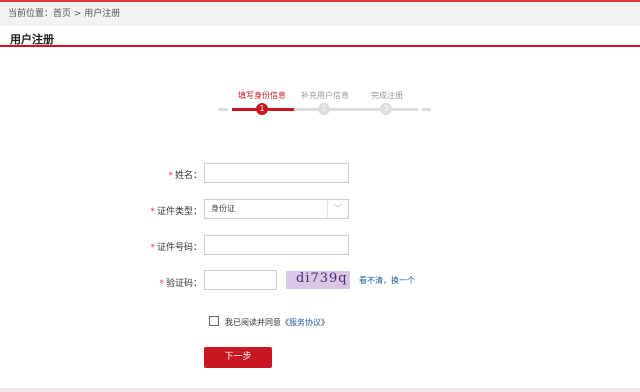 This screenshot has width=640, height=392. Describe the element at coordinates (325, 95) in the screenshot. I see `step-label-2: 补充用户信息` at that location.